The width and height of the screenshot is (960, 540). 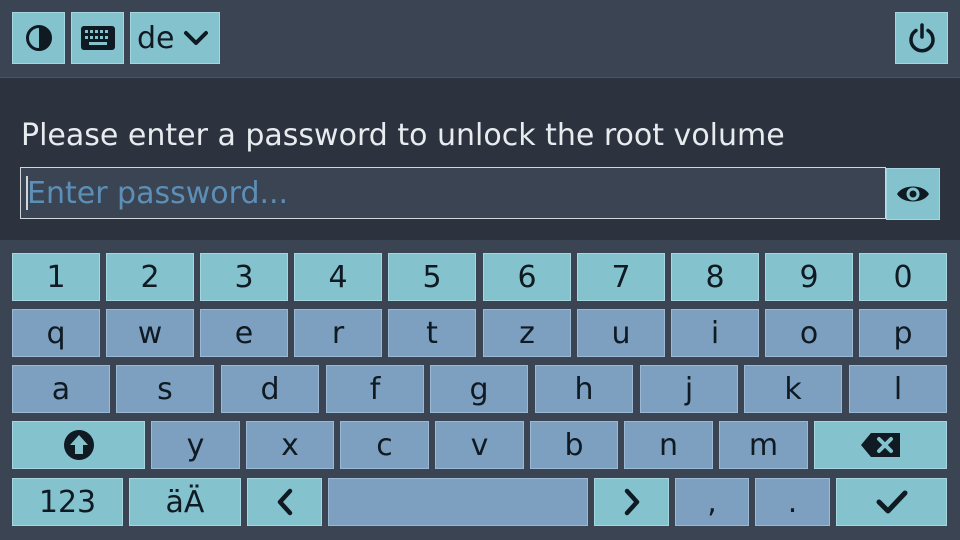 I want to click on chevron-right-icon, so click(x=631, y=502).